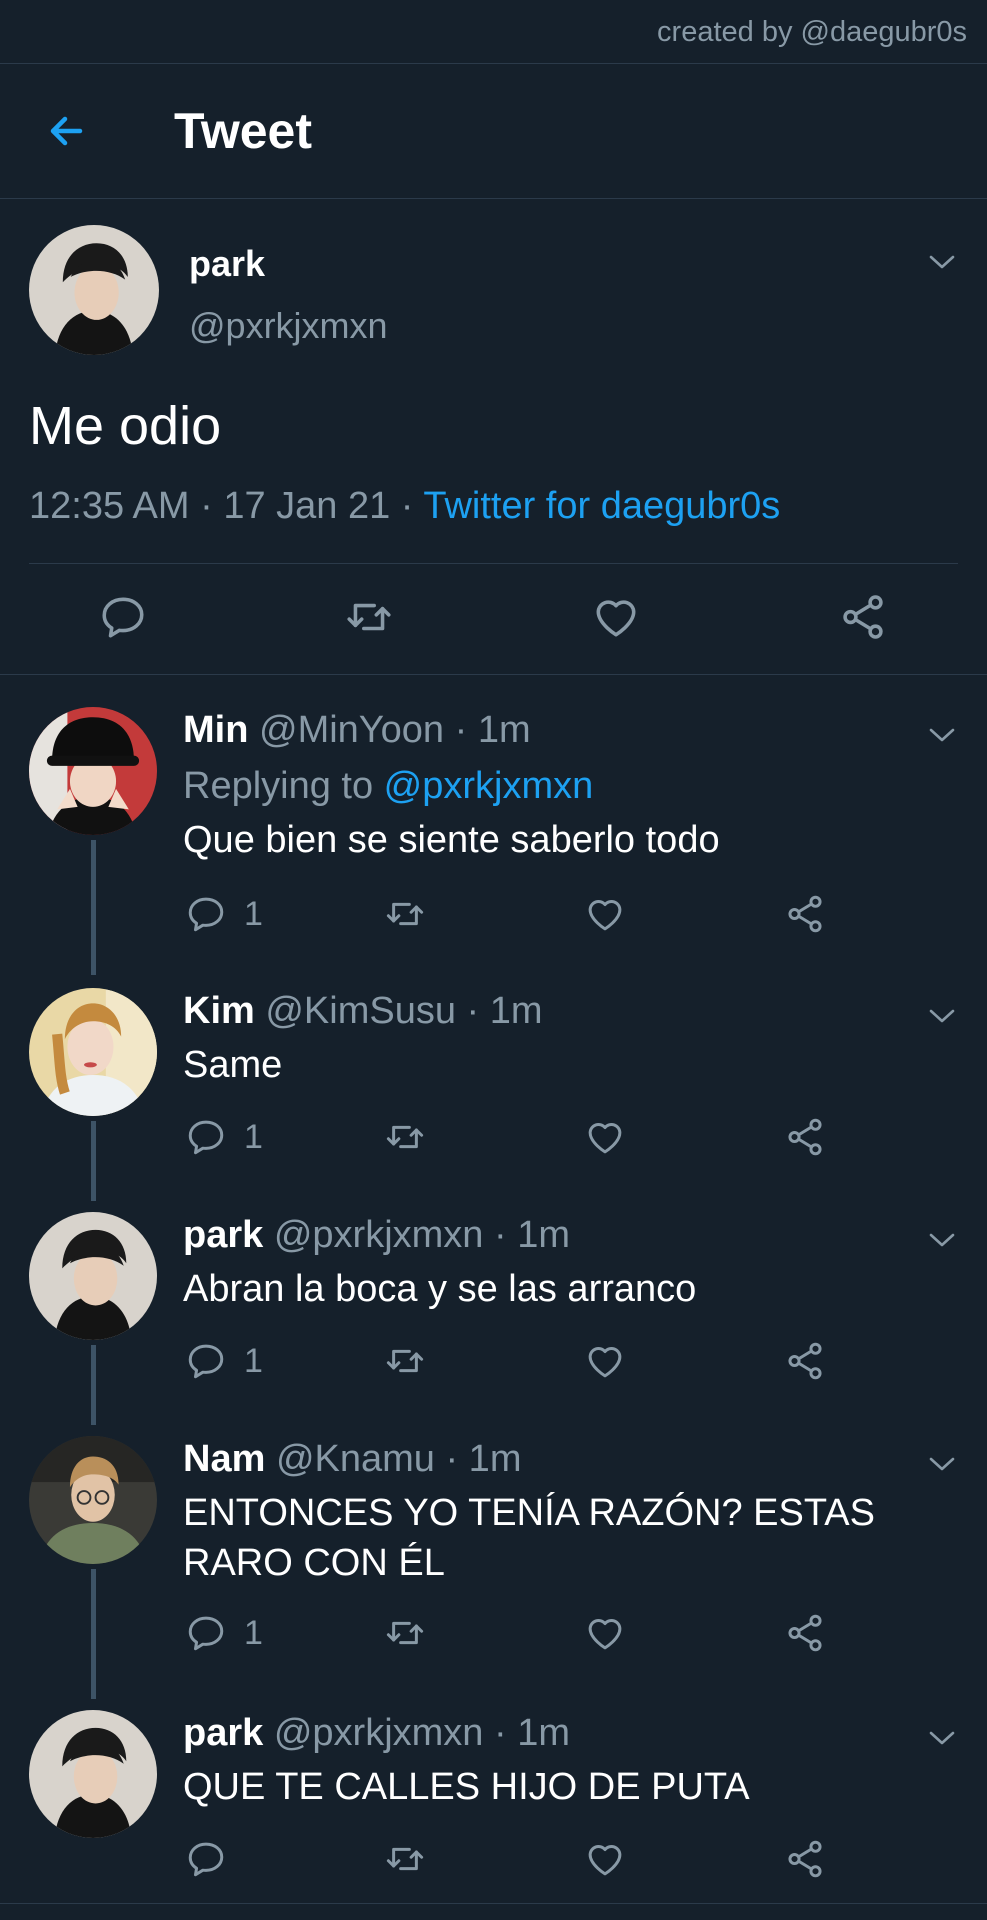 This screenshot has width=987, height=1920. I want to click on author-handle: @MinYoon · 1m, so click(395, 730).